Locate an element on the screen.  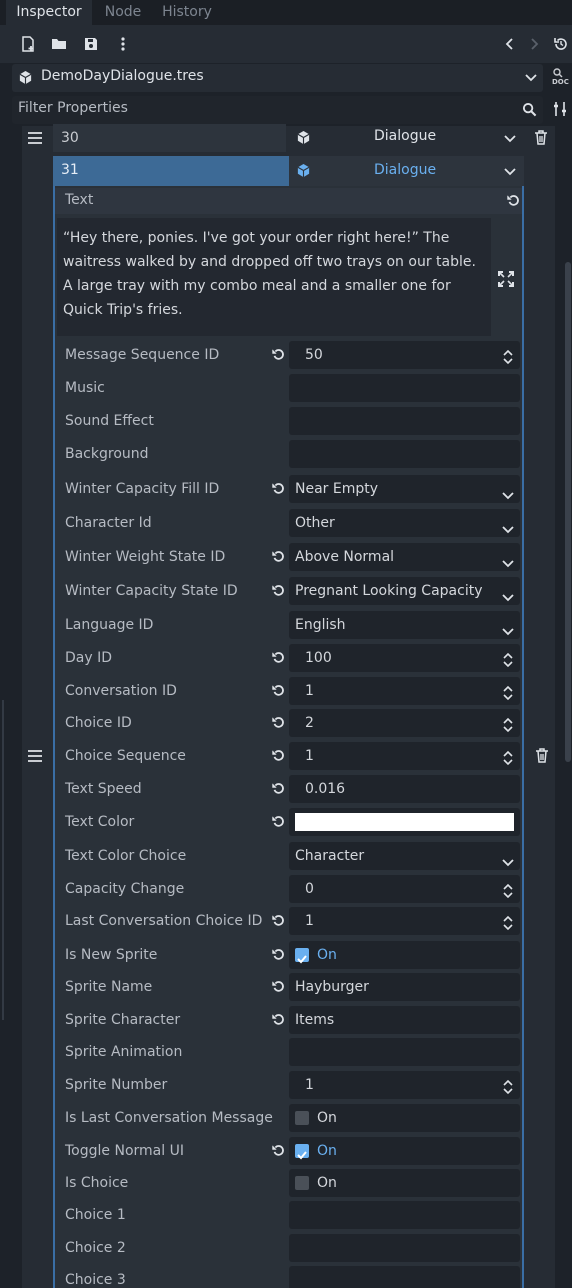
dropdown-winter-weight-state-id: Above Normal is located at coordinates (404, 557).